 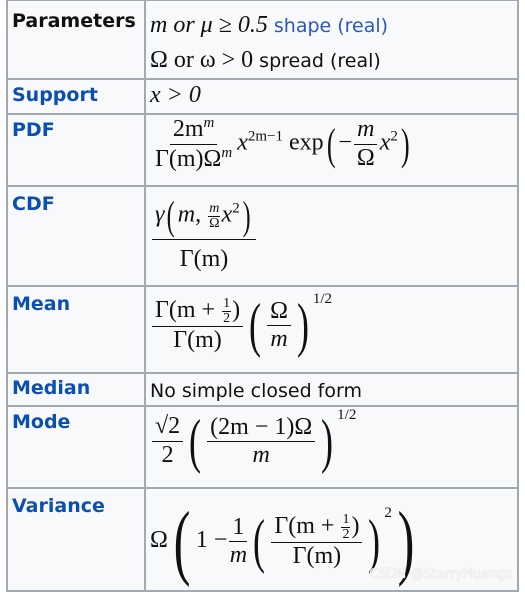 I want to click on pdf-fraction: 2mm Γ(m)Ωm, so click(x=194, y=143).